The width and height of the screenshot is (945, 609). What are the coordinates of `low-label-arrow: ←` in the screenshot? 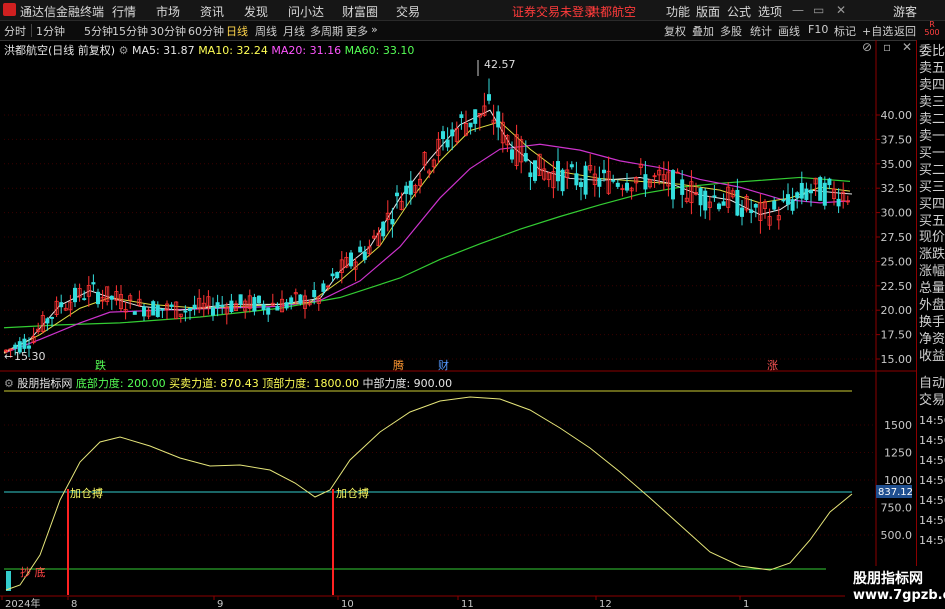 It's located at (8, 356).